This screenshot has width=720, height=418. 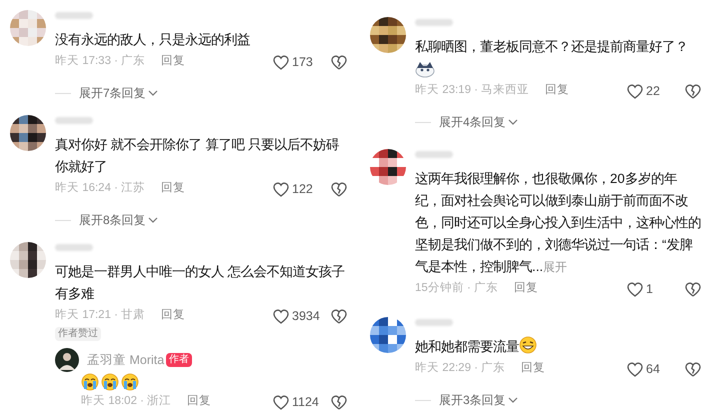 What do you see at coordinates (652, 369) in the screenshot?
I see `like-button: 64` at bounding box center [652, 369].